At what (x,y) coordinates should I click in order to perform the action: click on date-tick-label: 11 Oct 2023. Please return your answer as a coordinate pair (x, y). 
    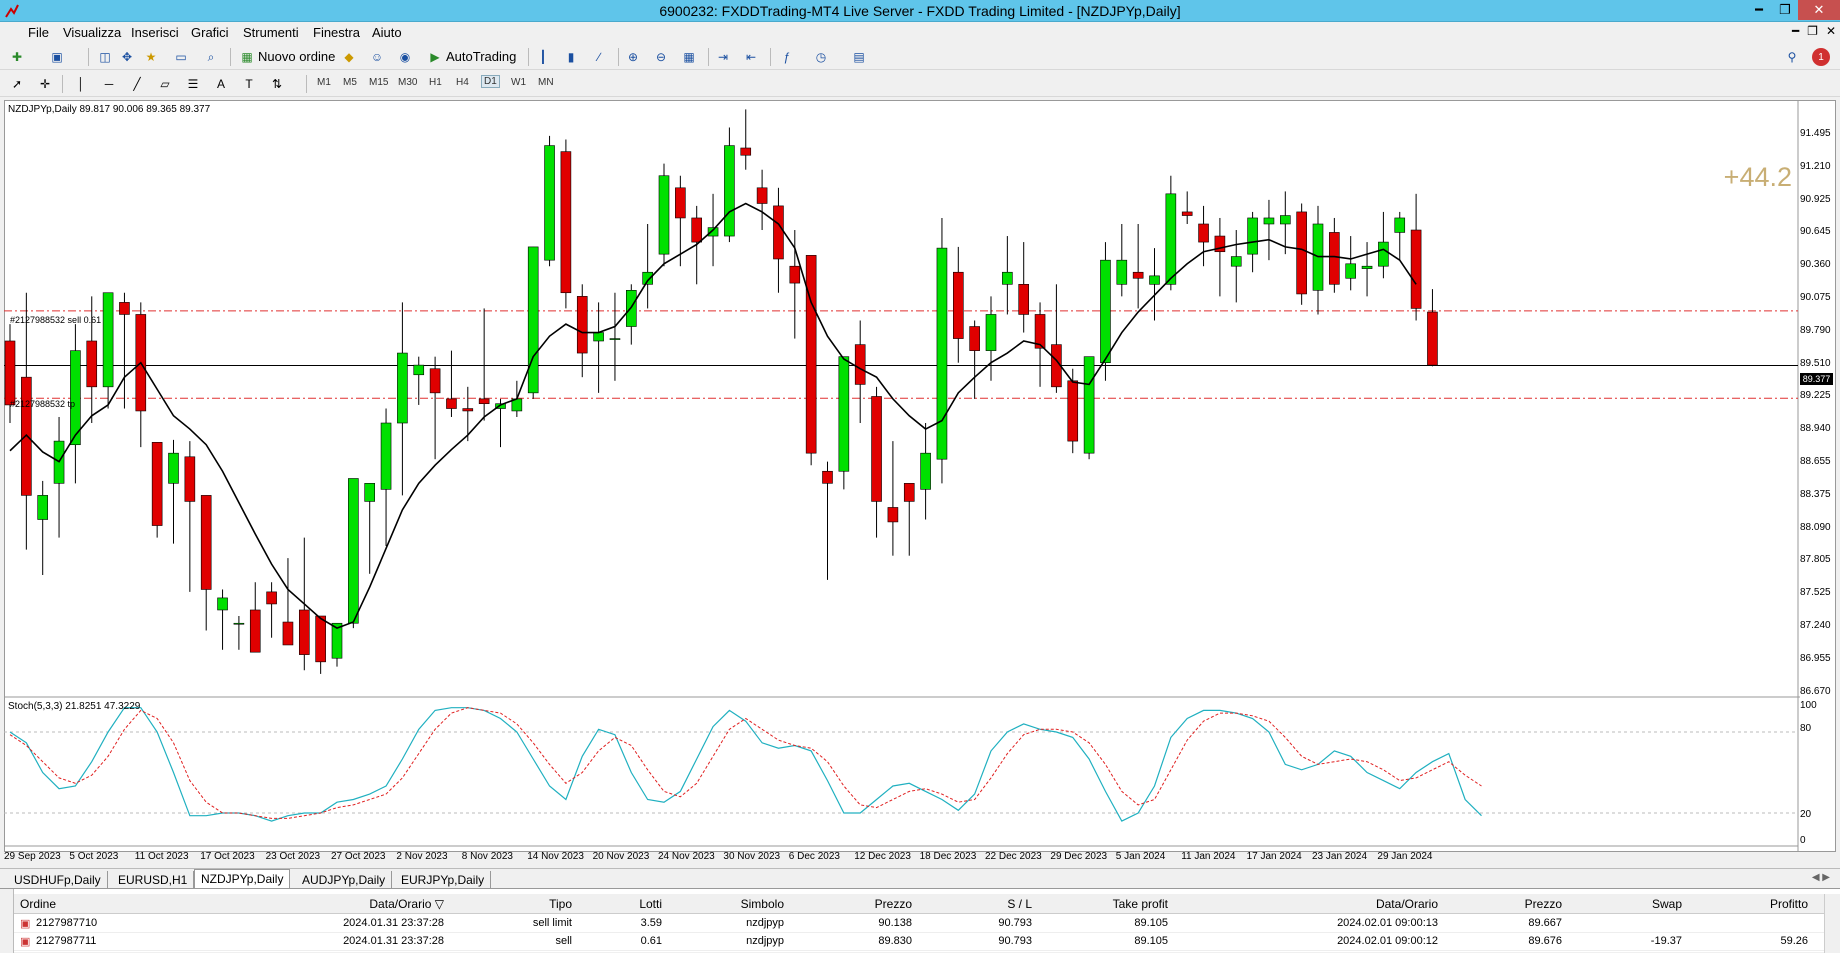
    Looking at the image, I should click on (161, 856).